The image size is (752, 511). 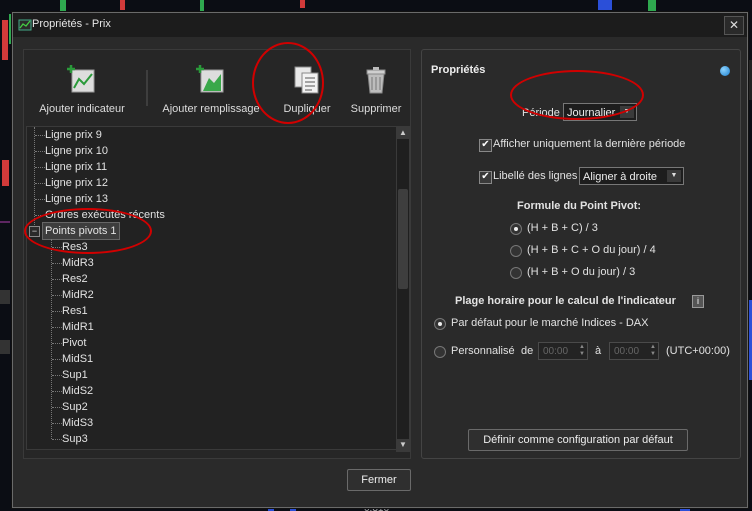 I want to click on tree-child-item: Res3, so click(x=75, y=247).